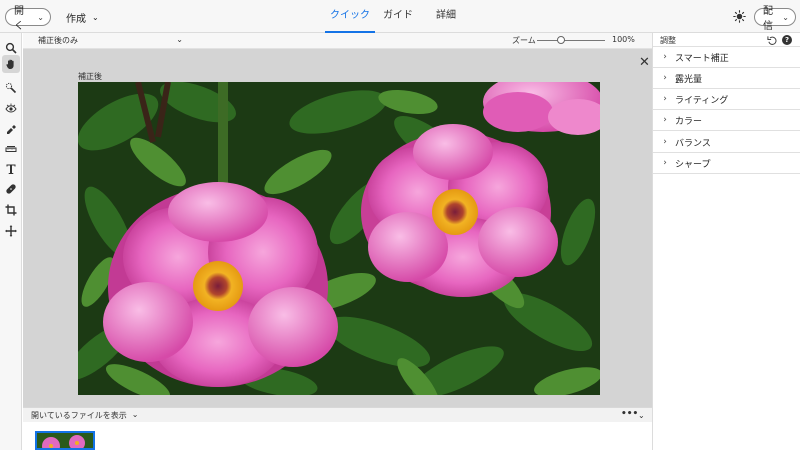 The width and height of the screenshot is (800, 450). I want to click on zoom-value: 100%, so click(623, 39).